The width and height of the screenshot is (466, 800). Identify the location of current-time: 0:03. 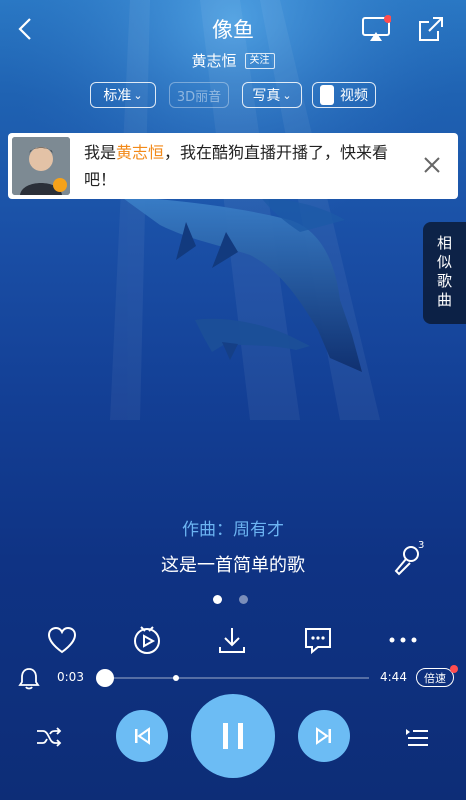
(70, 677).